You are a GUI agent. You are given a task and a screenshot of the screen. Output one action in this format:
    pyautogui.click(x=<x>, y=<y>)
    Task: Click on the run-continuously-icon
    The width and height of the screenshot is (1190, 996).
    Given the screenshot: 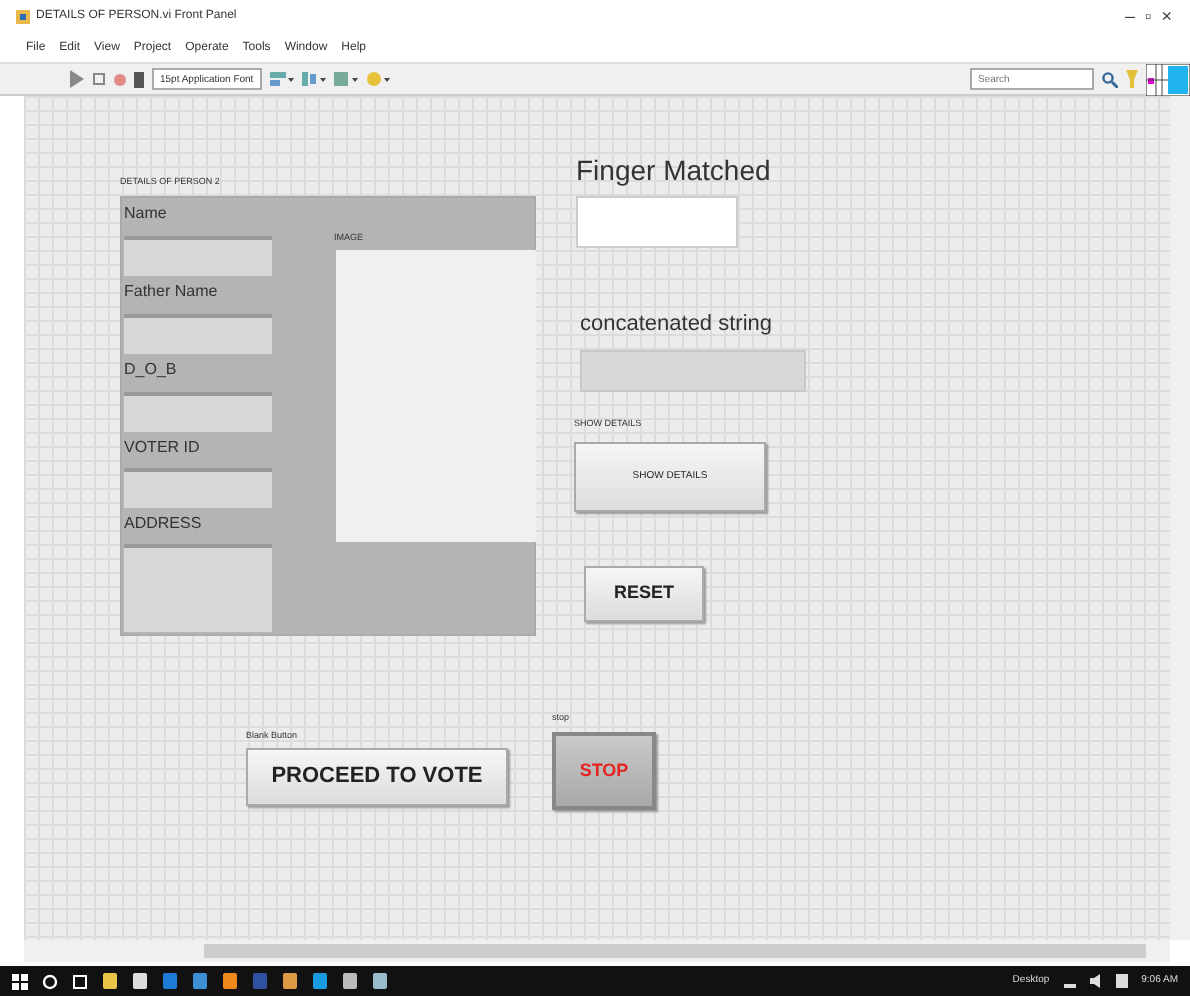 What is the action you would take?
    pyautogui.click(x=99, y=79)
    